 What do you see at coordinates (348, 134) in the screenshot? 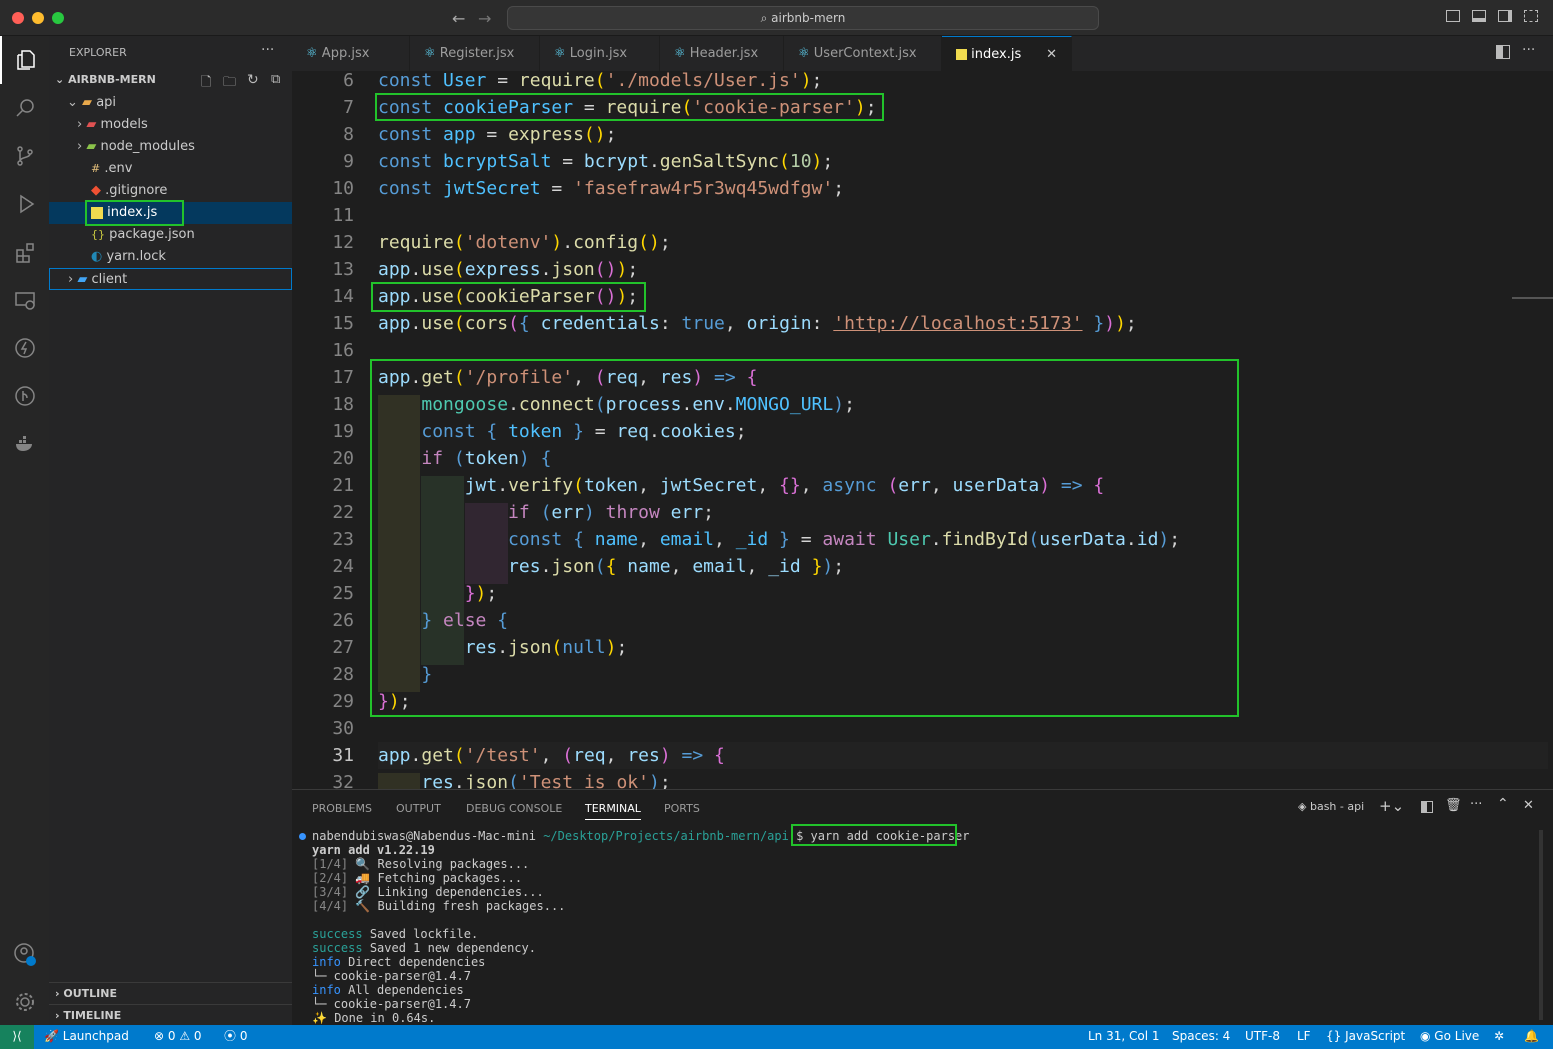
I see `line-number: 8` at bounding box center [348, 134].